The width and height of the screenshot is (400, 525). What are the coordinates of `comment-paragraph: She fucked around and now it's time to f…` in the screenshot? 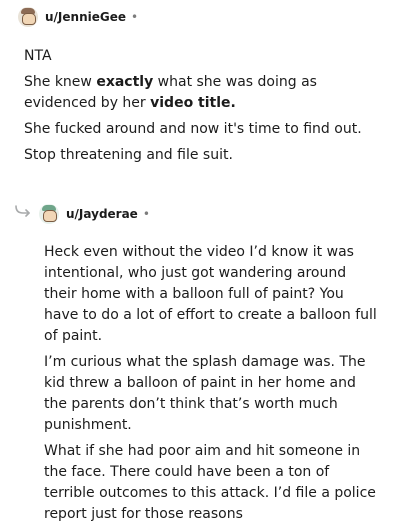 It's located at (199, 129).